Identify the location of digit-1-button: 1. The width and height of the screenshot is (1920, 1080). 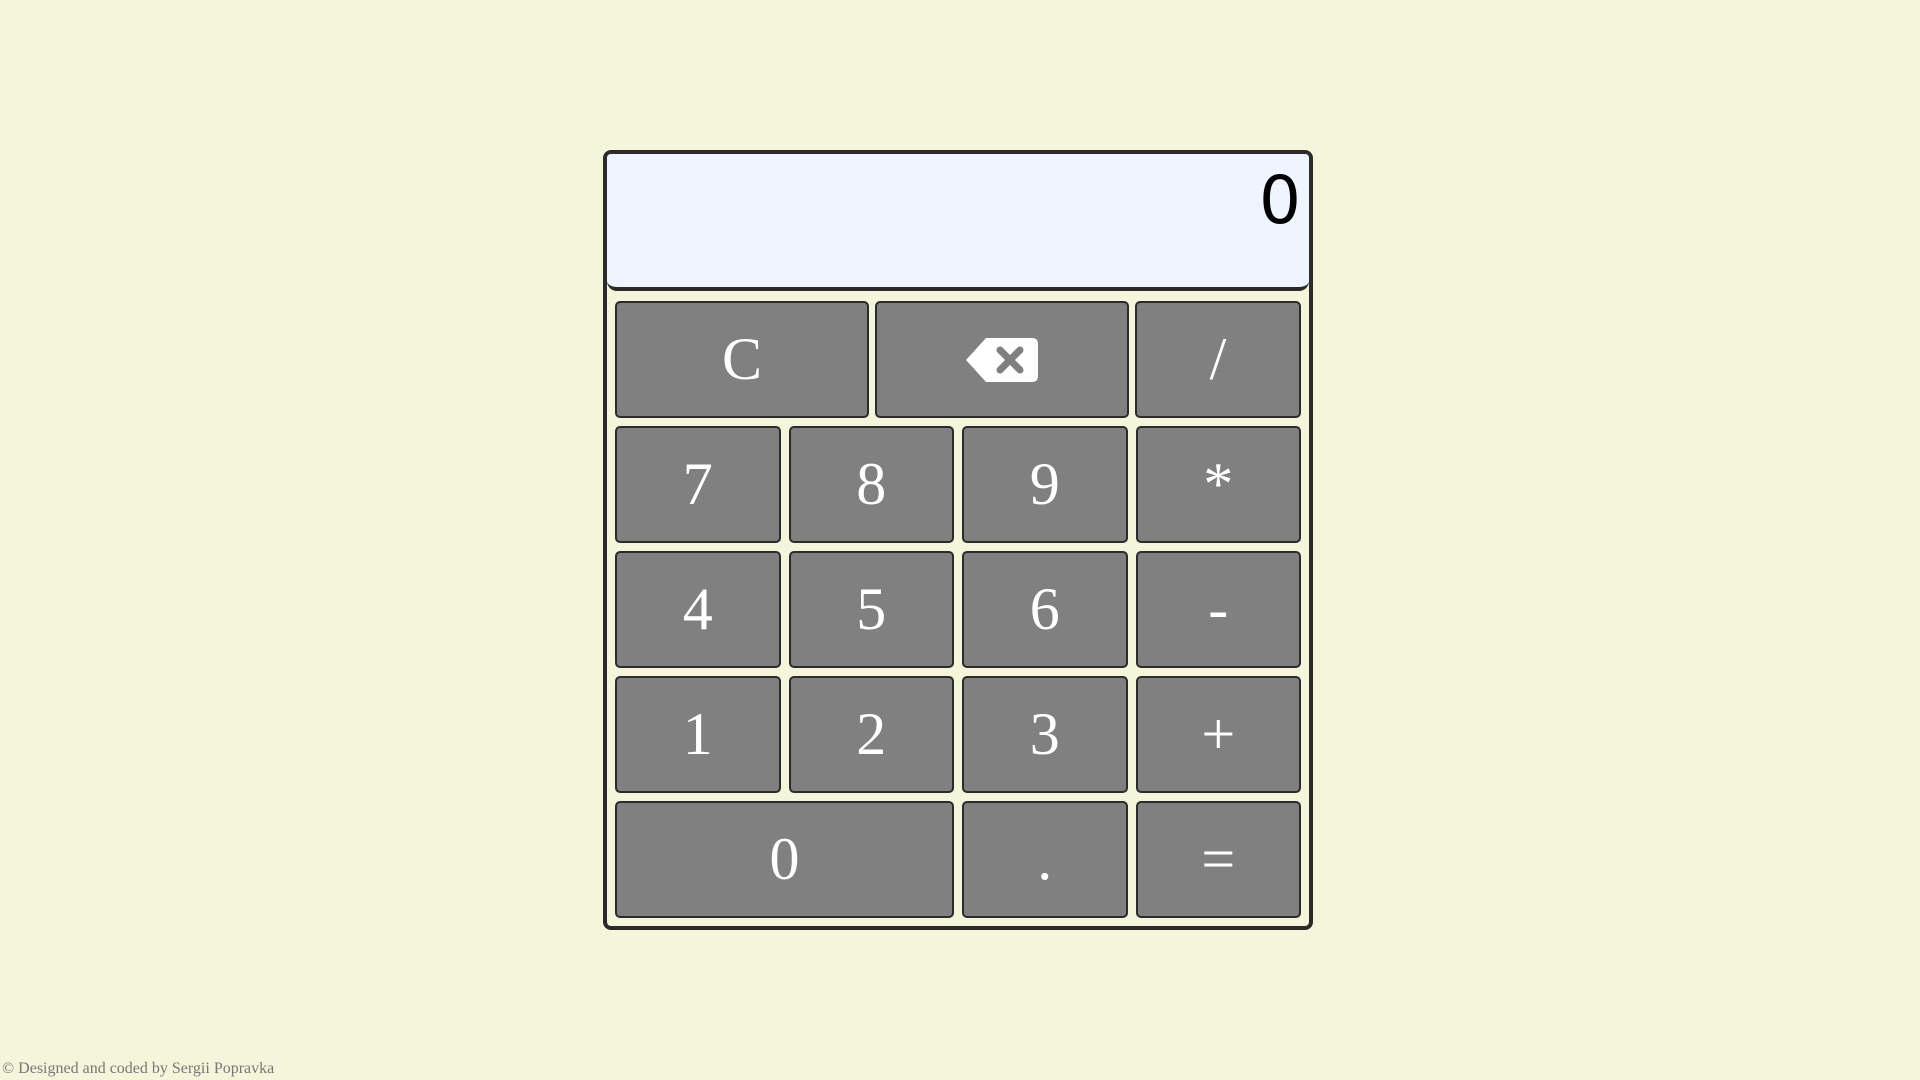
(698, 734).